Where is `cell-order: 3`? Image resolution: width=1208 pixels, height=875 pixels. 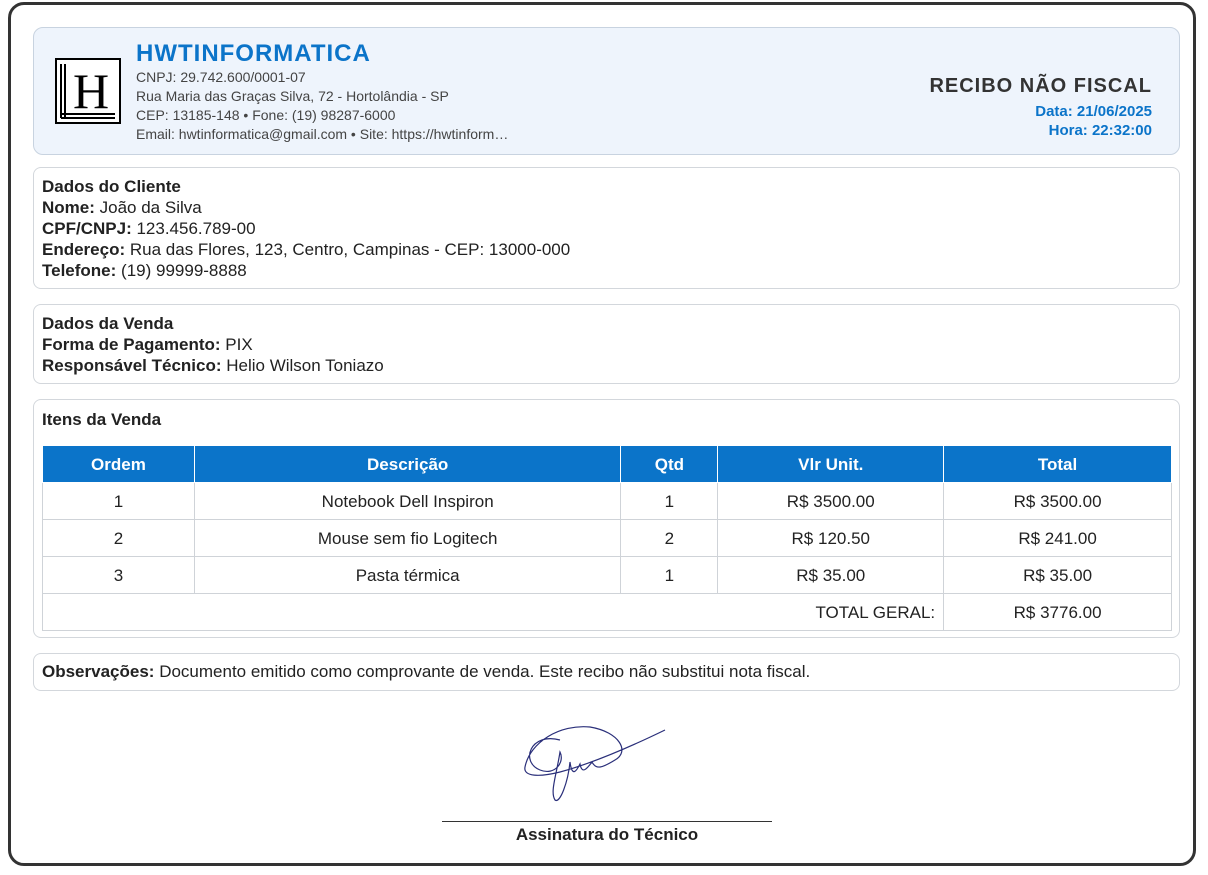 cell-order: 3 is located at coordinates (118, 575).